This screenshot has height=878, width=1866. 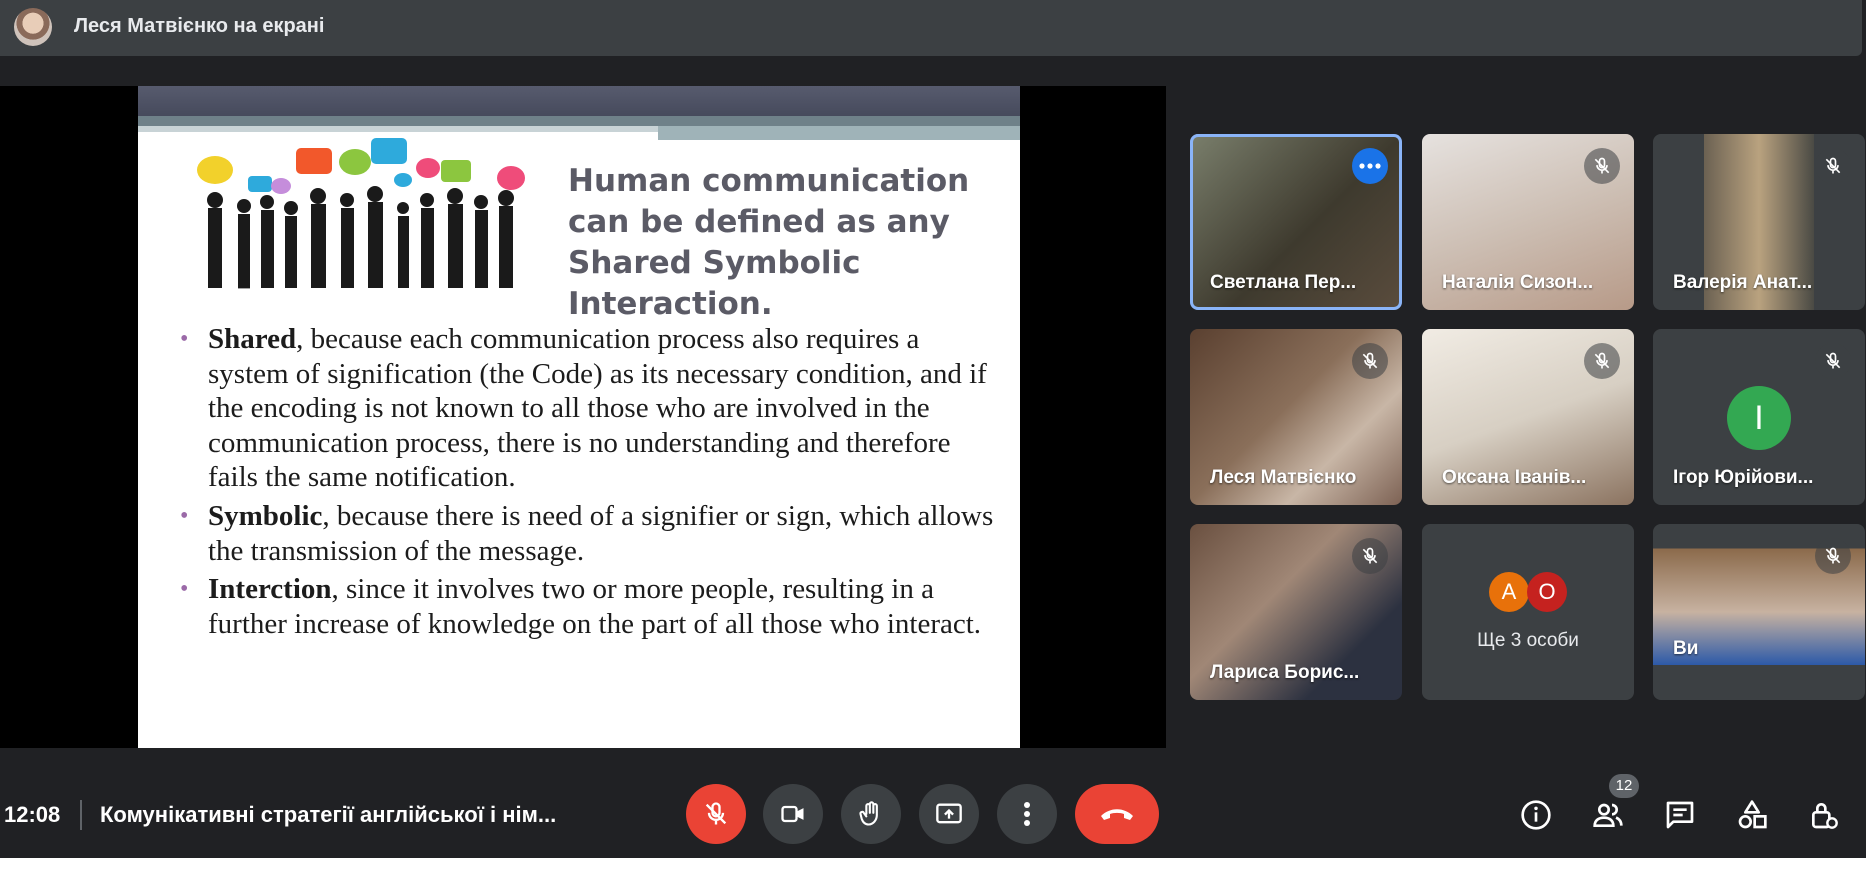 What do you see at coordinates (270, 589) in the screenshot?
I see `bullet-term: Interction` at bounding box center [270, 589].